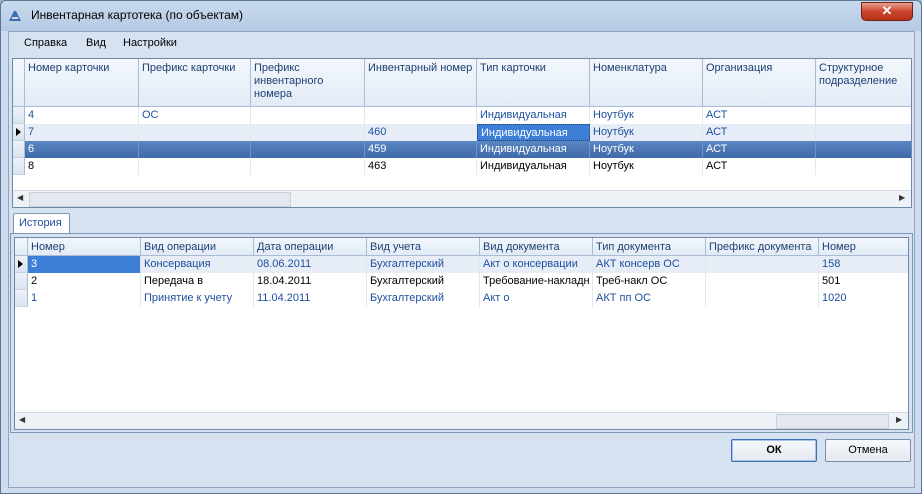  I want to click on cell-document-type: АКТ пп ОС, so click(649, 298).